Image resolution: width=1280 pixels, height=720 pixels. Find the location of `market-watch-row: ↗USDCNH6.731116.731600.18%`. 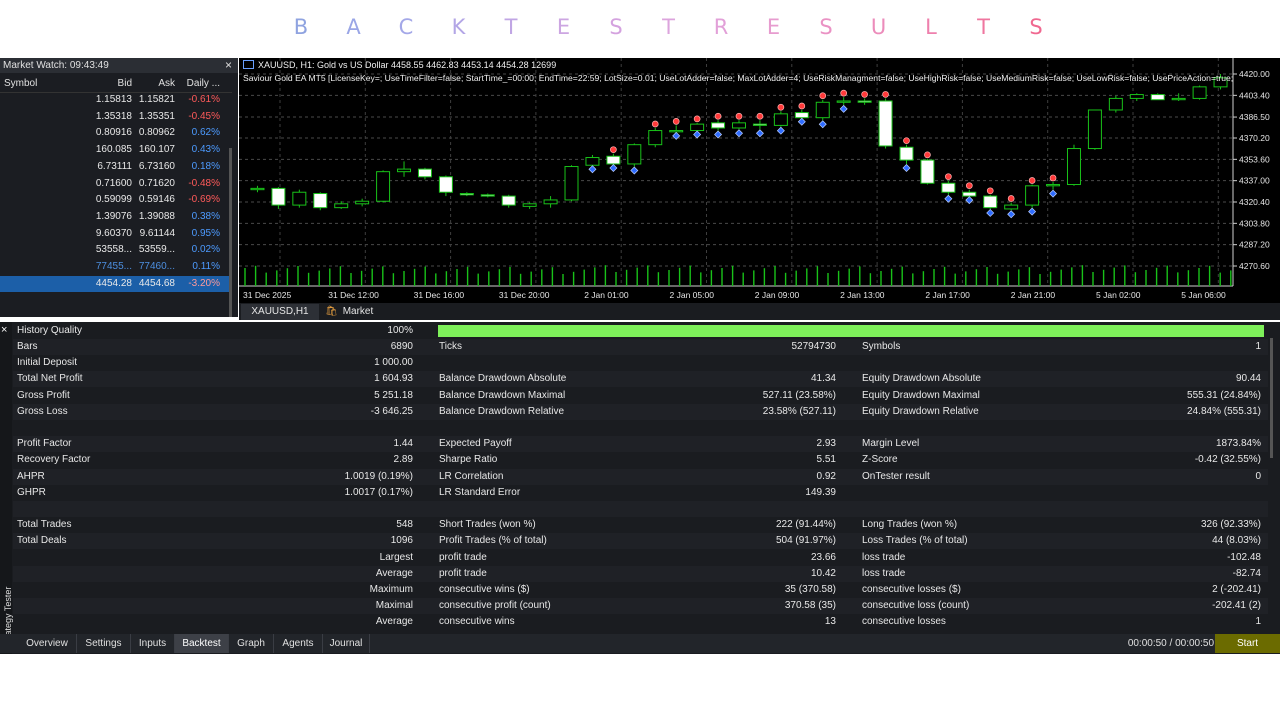

market-watch-row: ↗USDCNH6.731116.731600.18% is located at coordinates (116, 167).